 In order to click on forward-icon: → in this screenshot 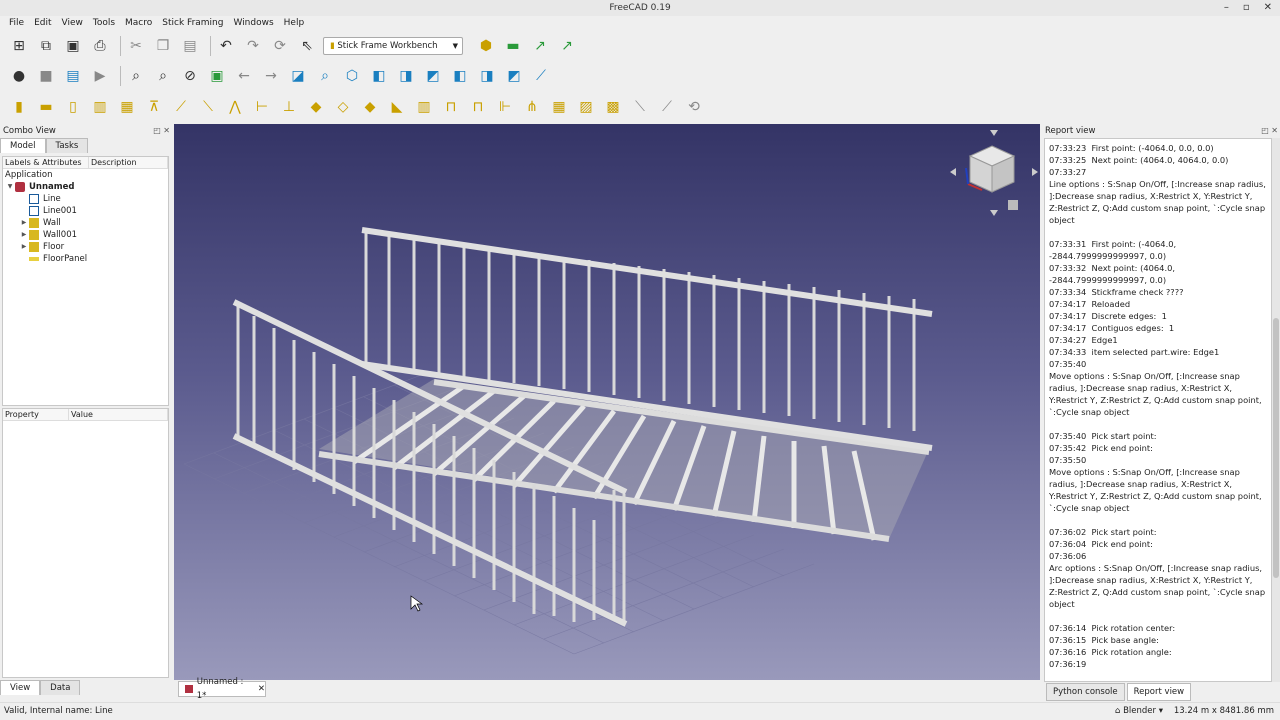, I will do `click(271, 76)`.